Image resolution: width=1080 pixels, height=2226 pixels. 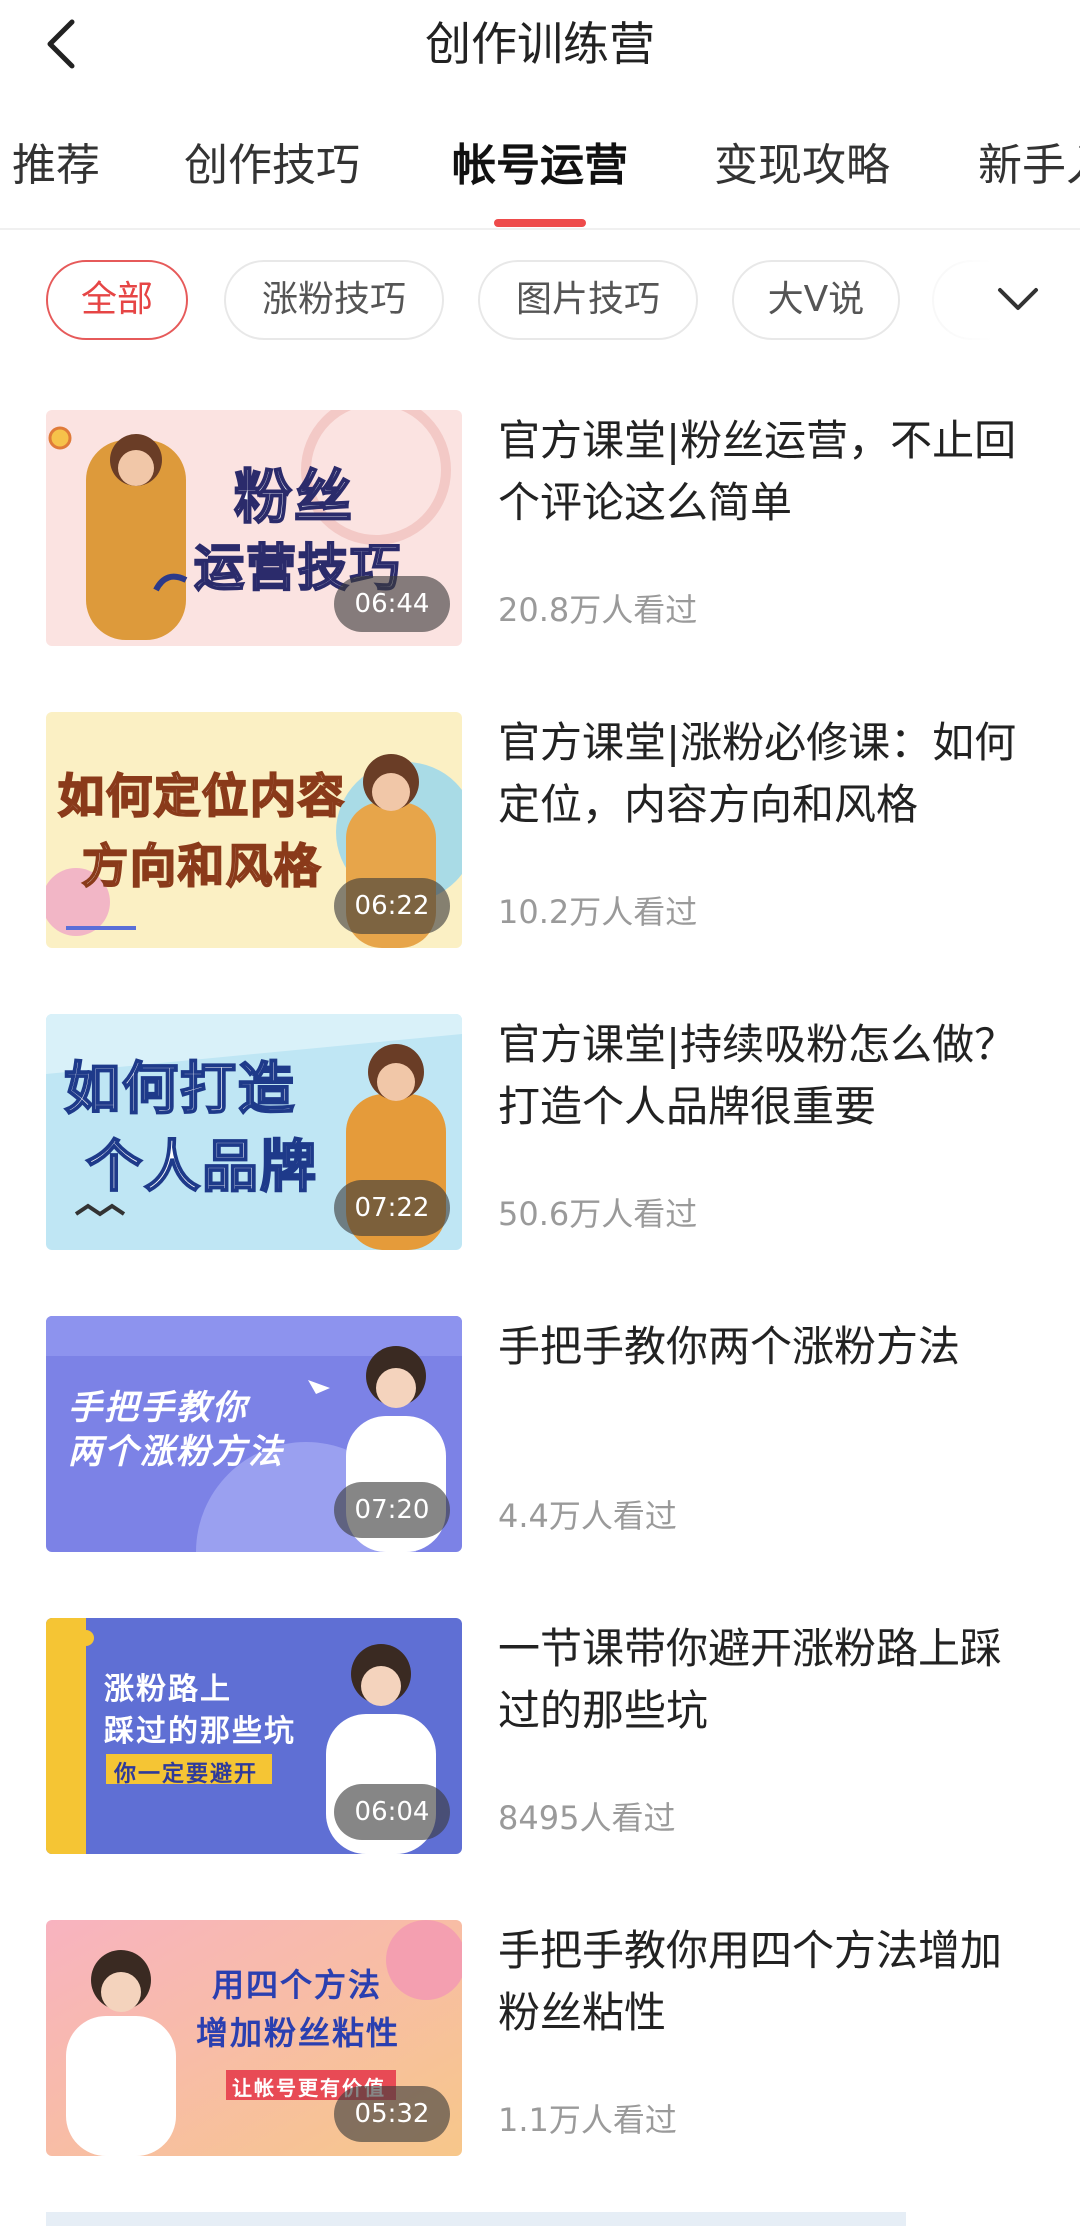 What do you see at coordinates (768, 1982) in the screenshot?
I see `article-title: 手把手教你用四个方法增加粉丝粘性` at bounding box center [768, 1982].